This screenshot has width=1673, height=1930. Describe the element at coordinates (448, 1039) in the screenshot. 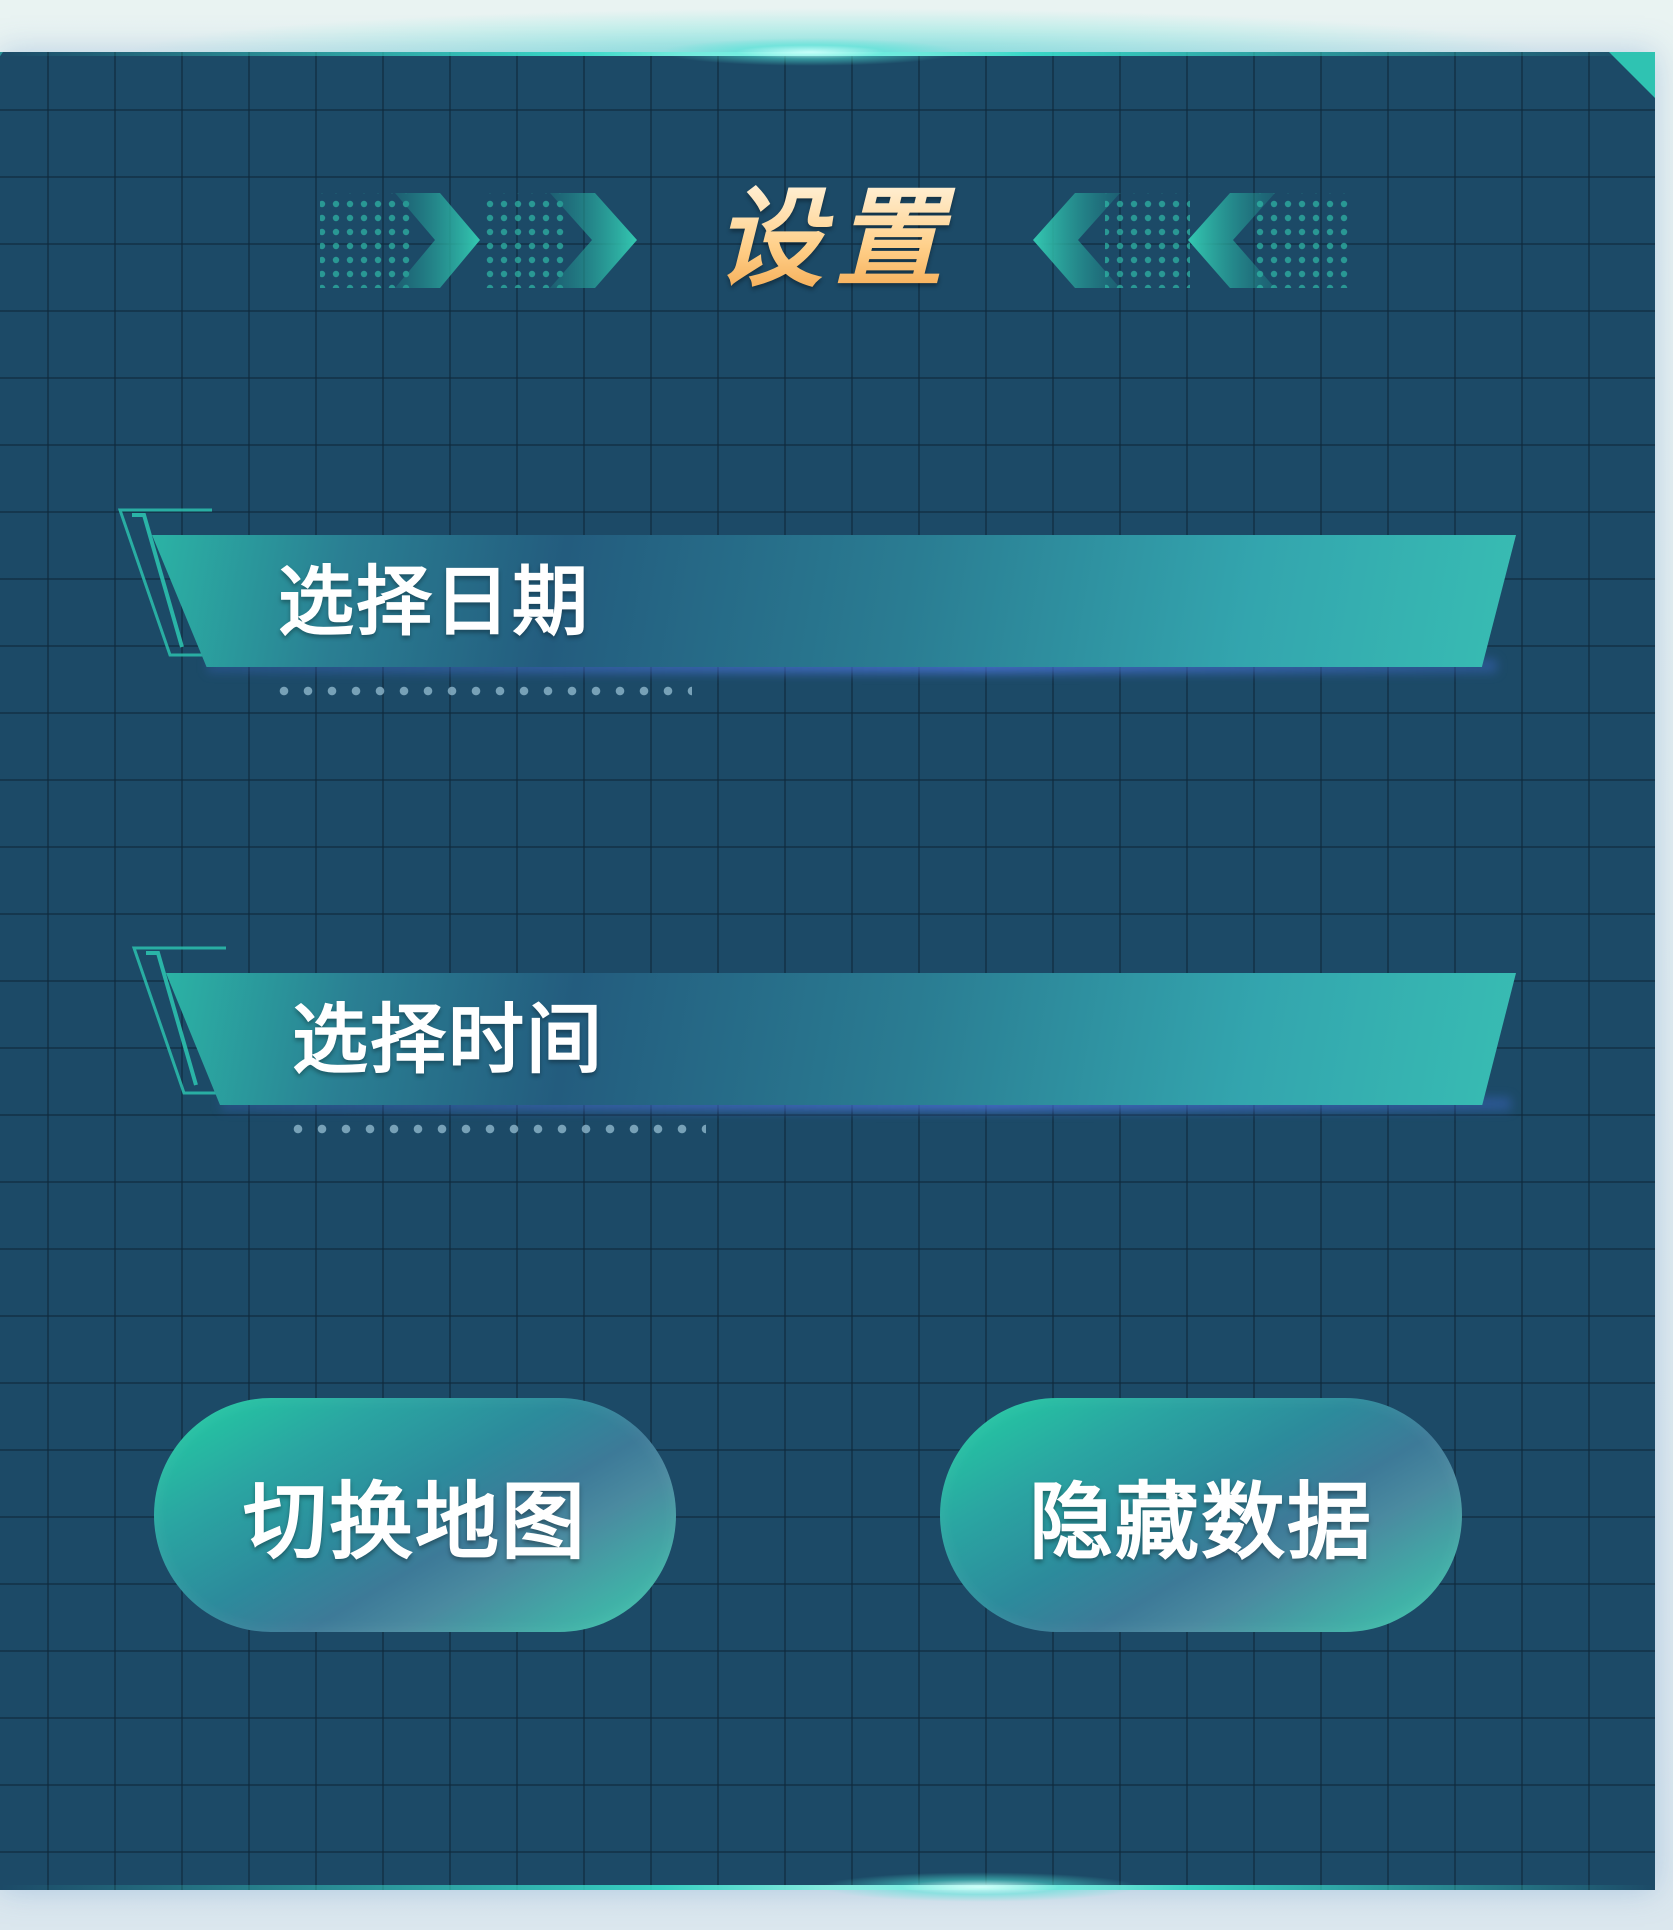

I see `select-time-label: 选择时间` at that location.